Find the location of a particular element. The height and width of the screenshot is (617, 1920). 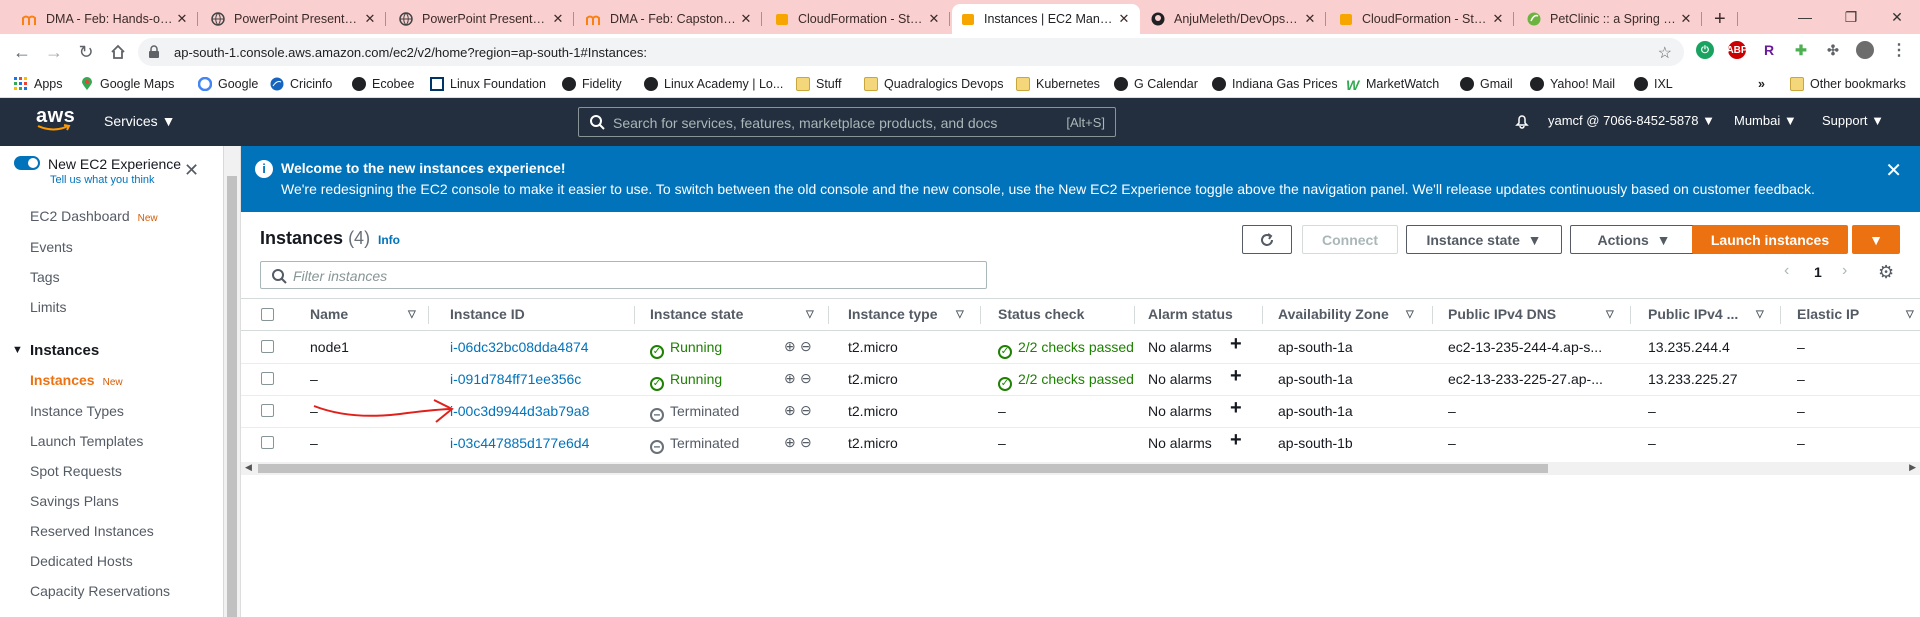

sidebar-item-spot-requests: Spot Requests is located at coordinates (76, 471).